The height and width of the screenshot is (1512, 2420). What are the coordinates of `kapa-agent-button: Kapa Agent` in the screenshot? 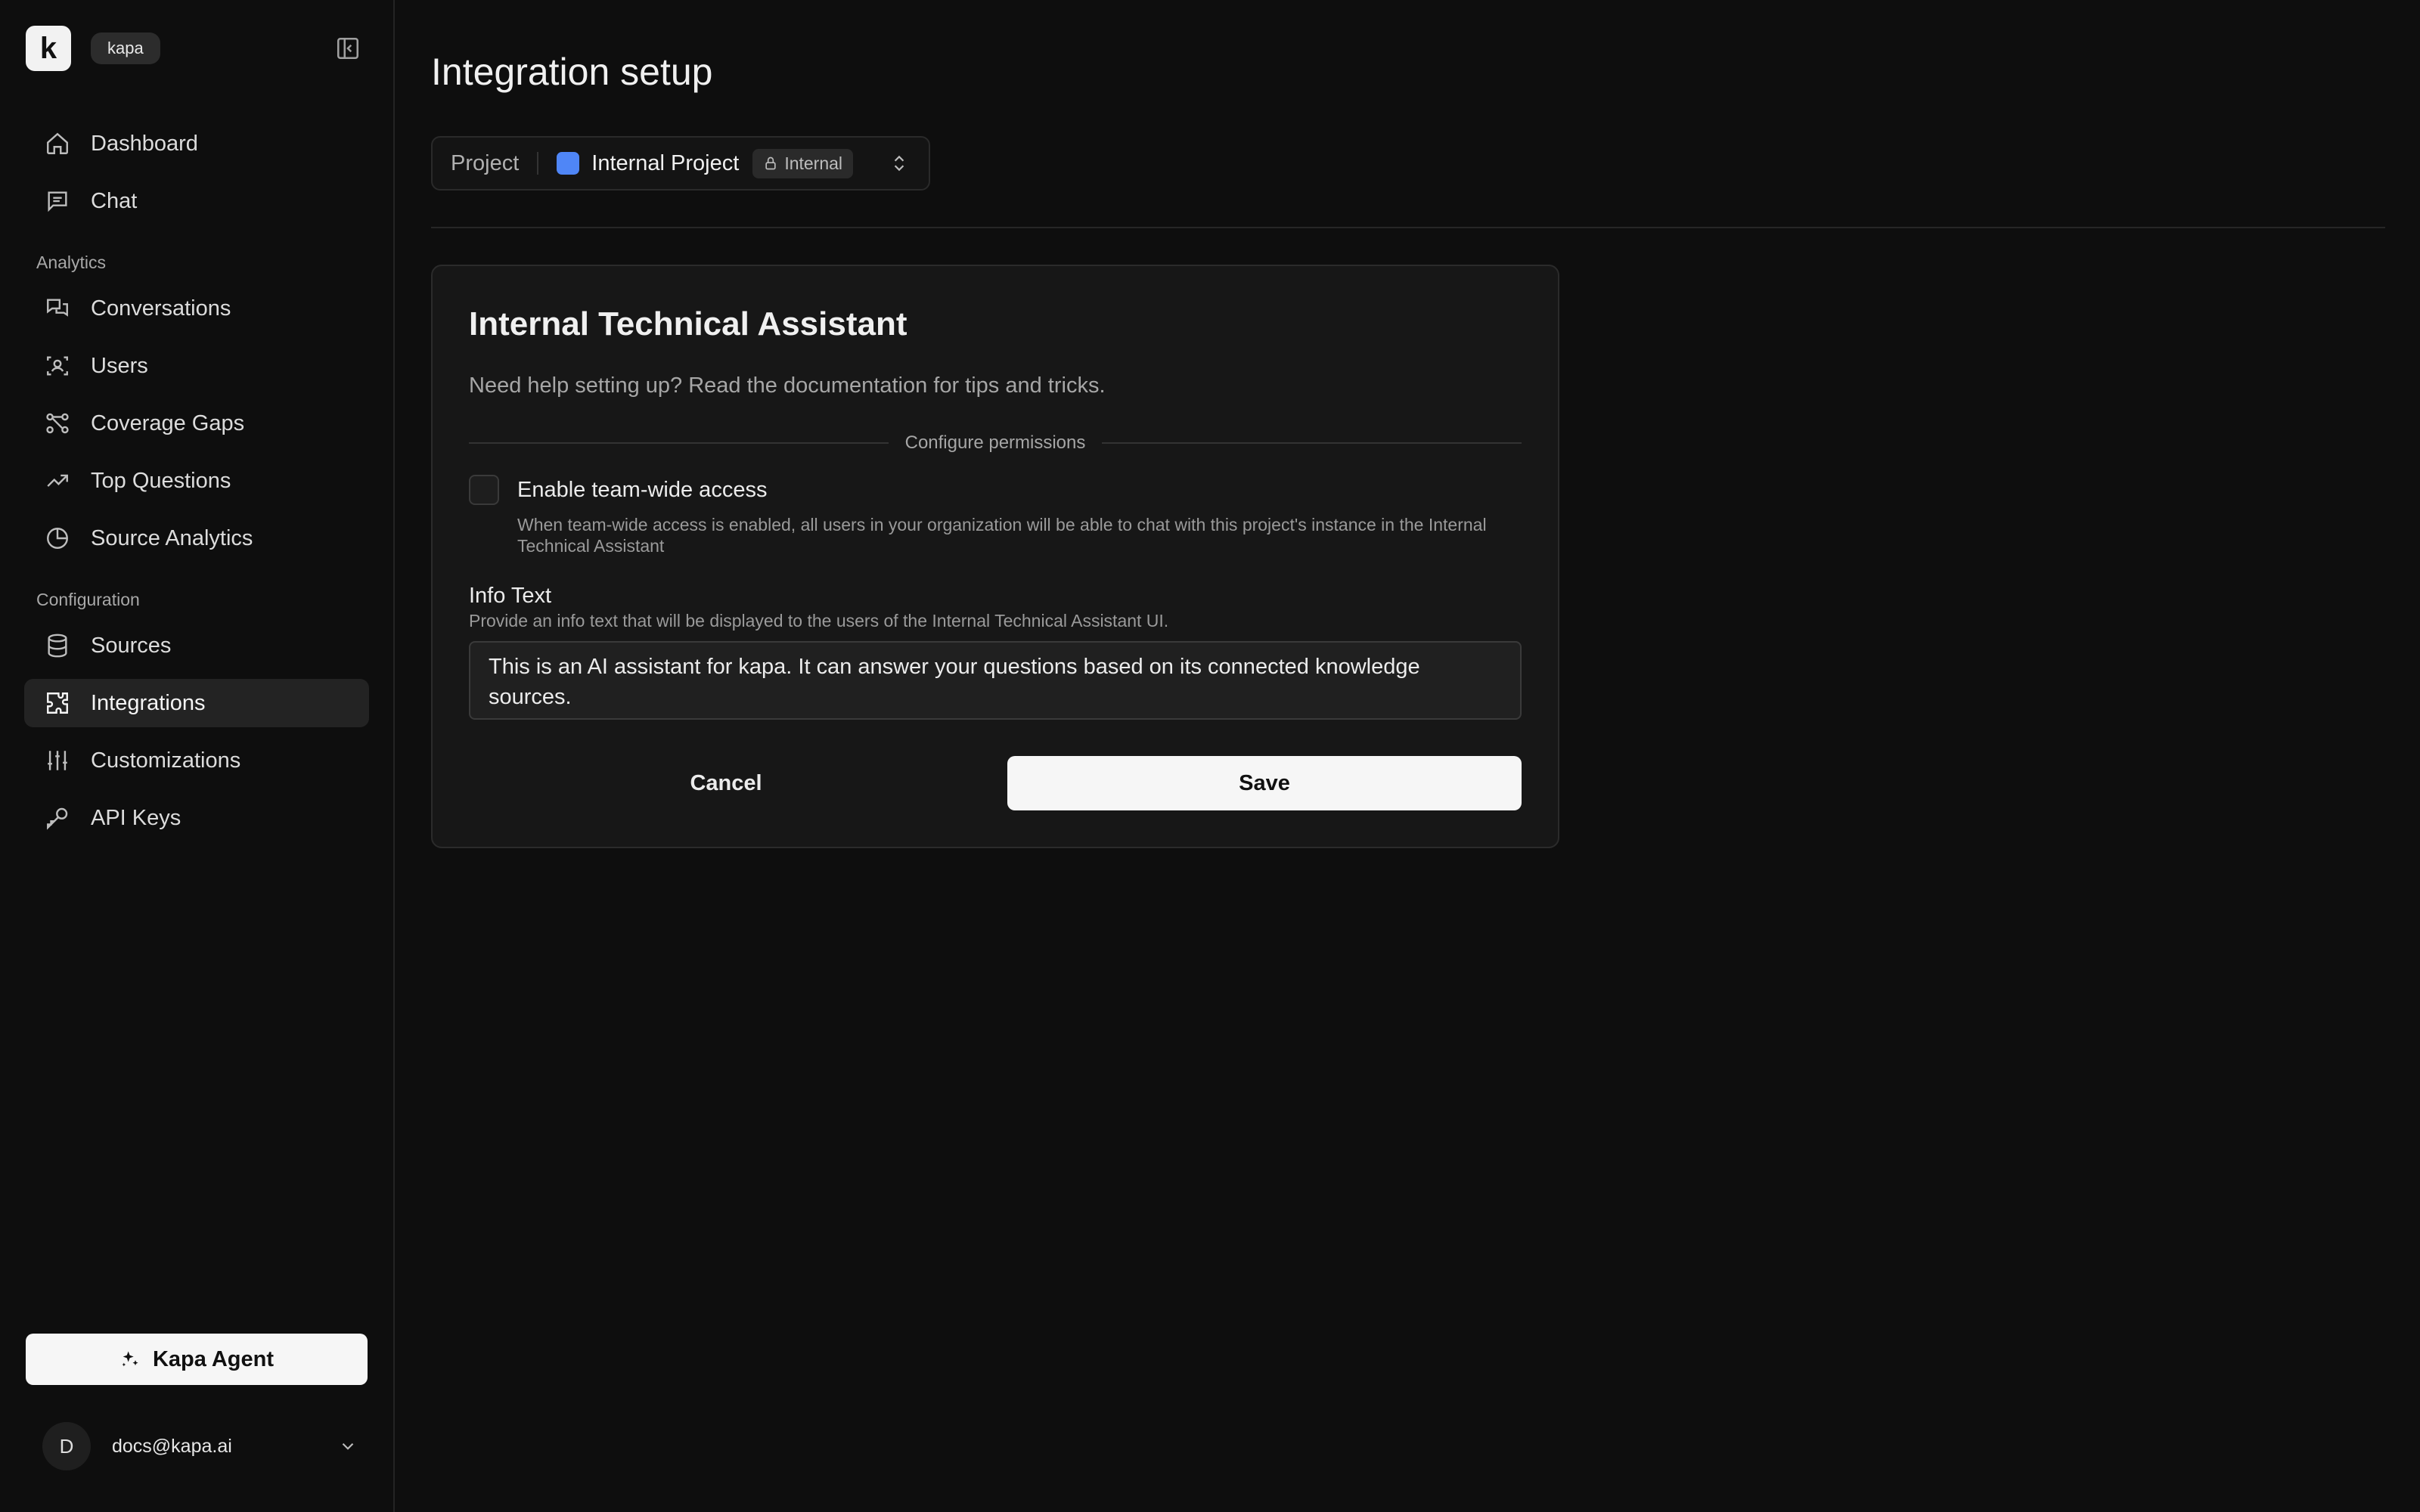 It's located at (197, 1359).